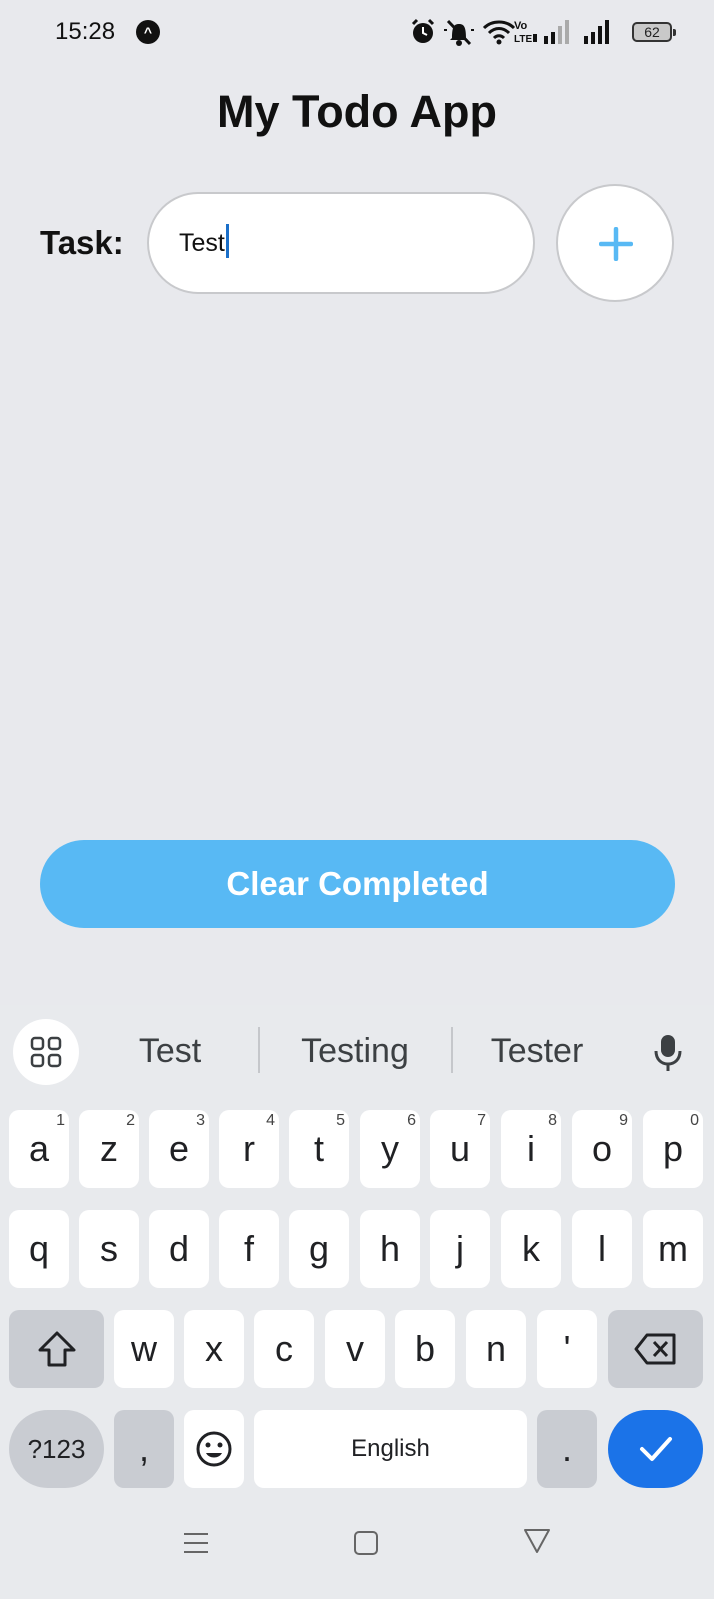 The width and height of the screenshot is (714, 1599). I want to click on nav-bar, so click(357, 1559).